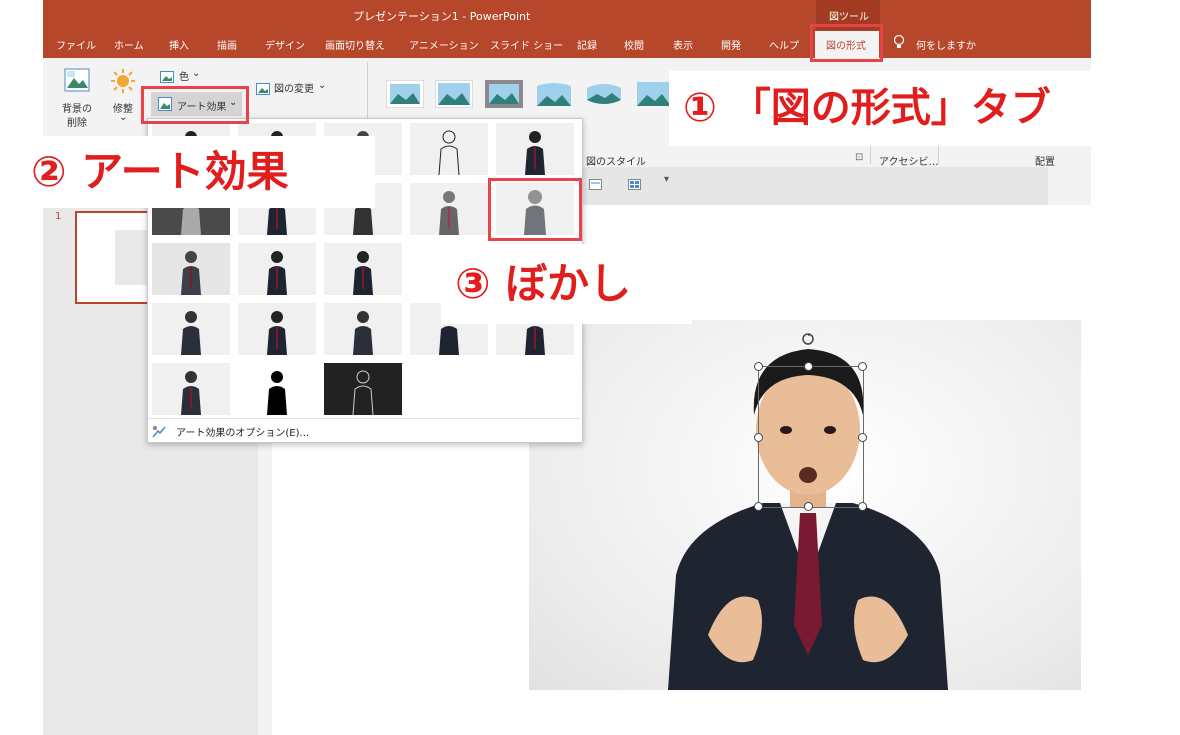 This screenshot has height=735, width=1180. I want to click on color-icon, so click(167, 75).